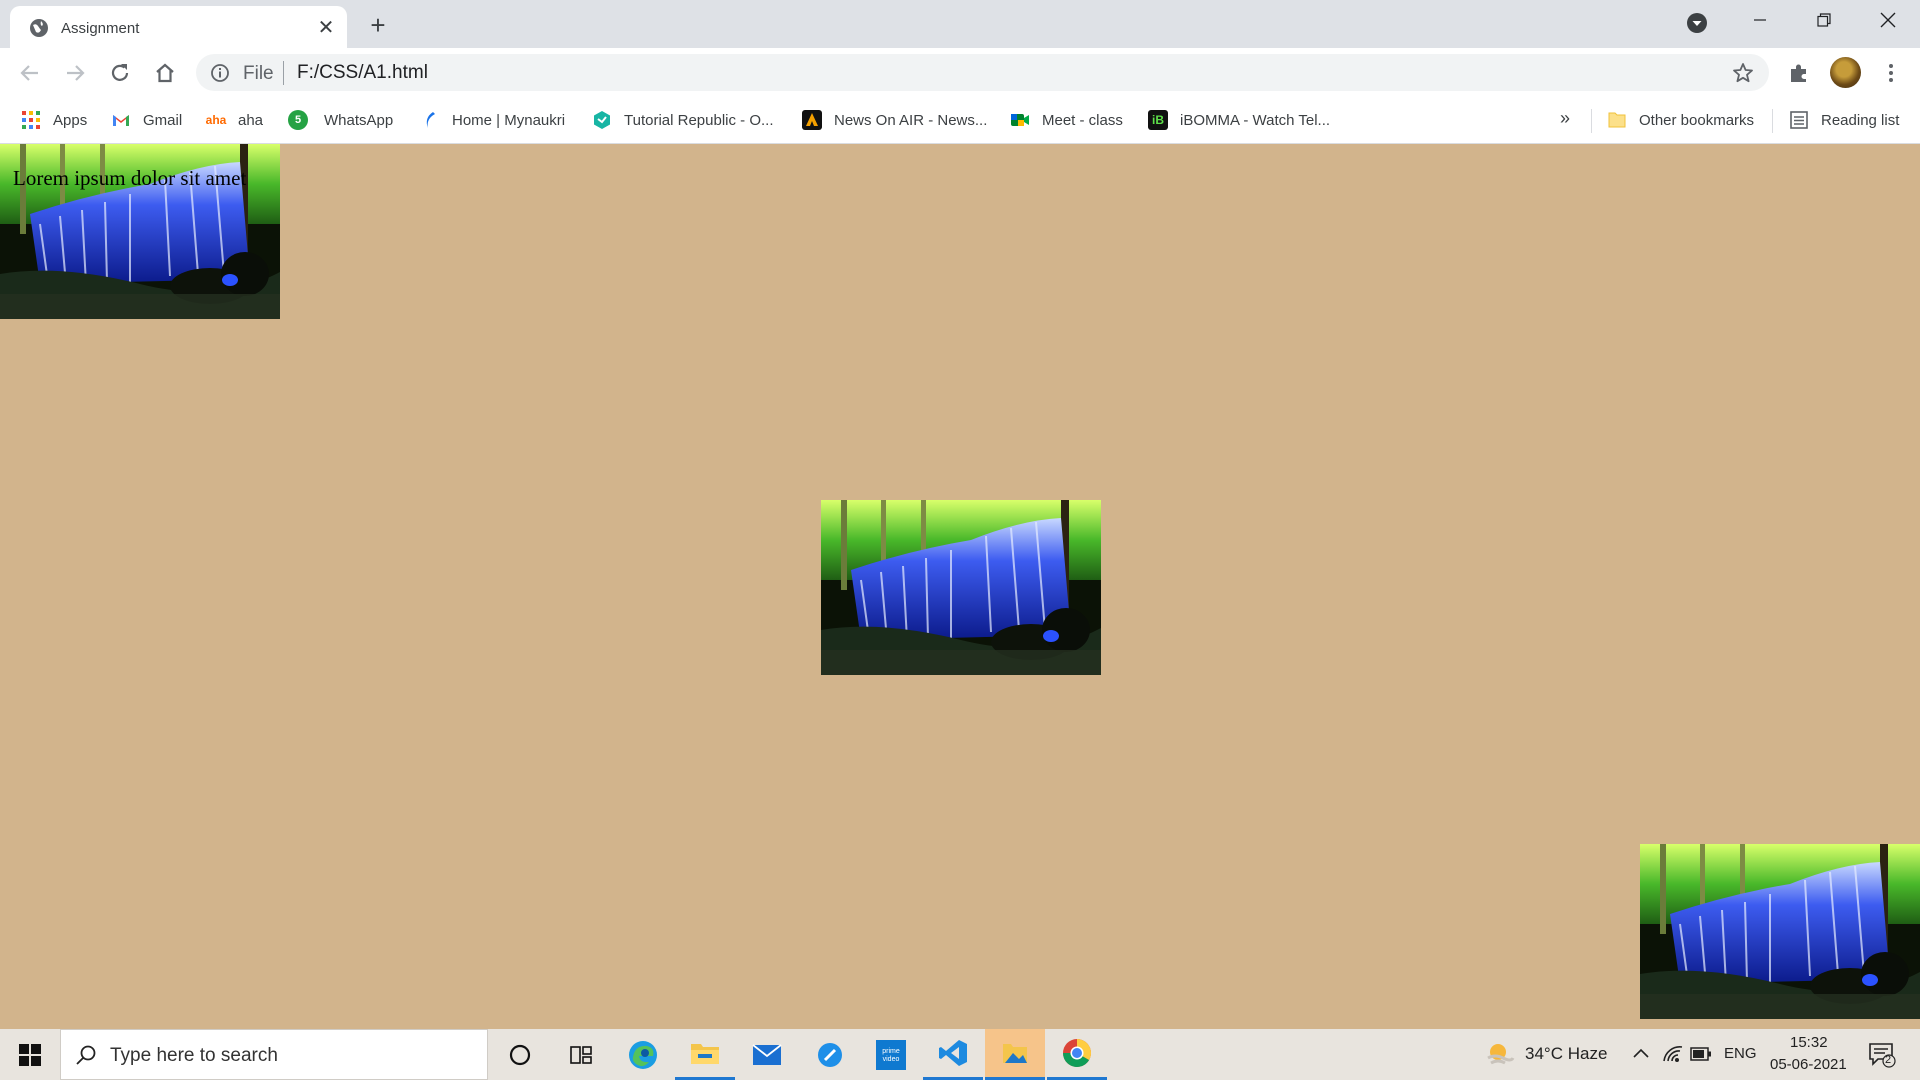 The image size is (1920, 1080). What do you see at coordinates (283, 73) in the screenshot?
I see `omnibox-divider` at bounding box center [283, 73].